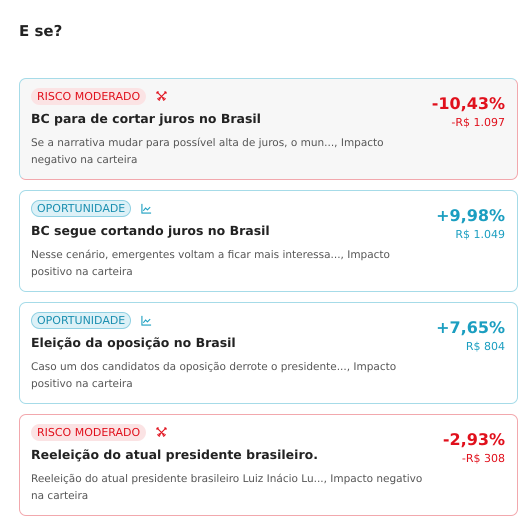 Image resolution: width=531 pixels, height=519 pixels. Describe the element at coordinates (151, 230) in the screenshot. I see `scenario-title: BC segue cortando juros no Brasil` at that location.